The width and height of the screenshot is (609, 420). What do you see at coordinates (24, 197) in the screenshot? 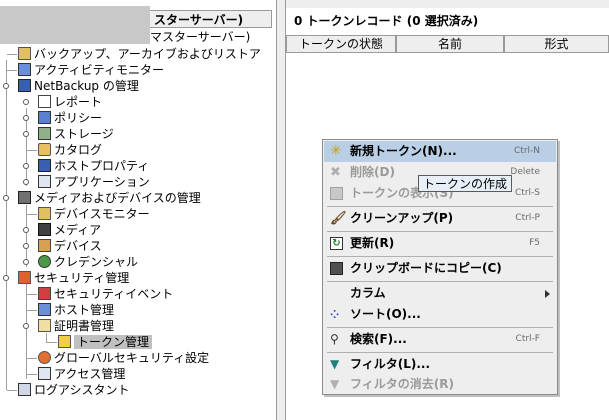
I see `media-device-icon` at bounding box center [24, 197].